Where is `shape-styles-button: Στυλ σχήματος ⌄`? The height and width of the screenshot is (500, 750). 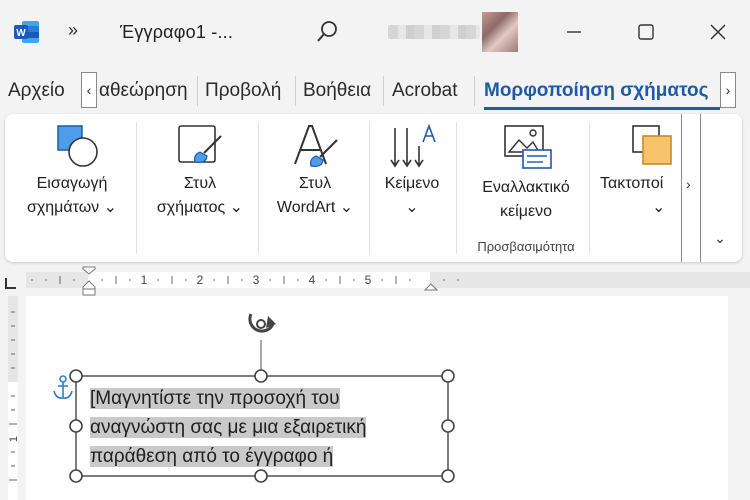 shape-styles-button: Στυλ σχήματος ⌄ is located at coordinates (200, 188).